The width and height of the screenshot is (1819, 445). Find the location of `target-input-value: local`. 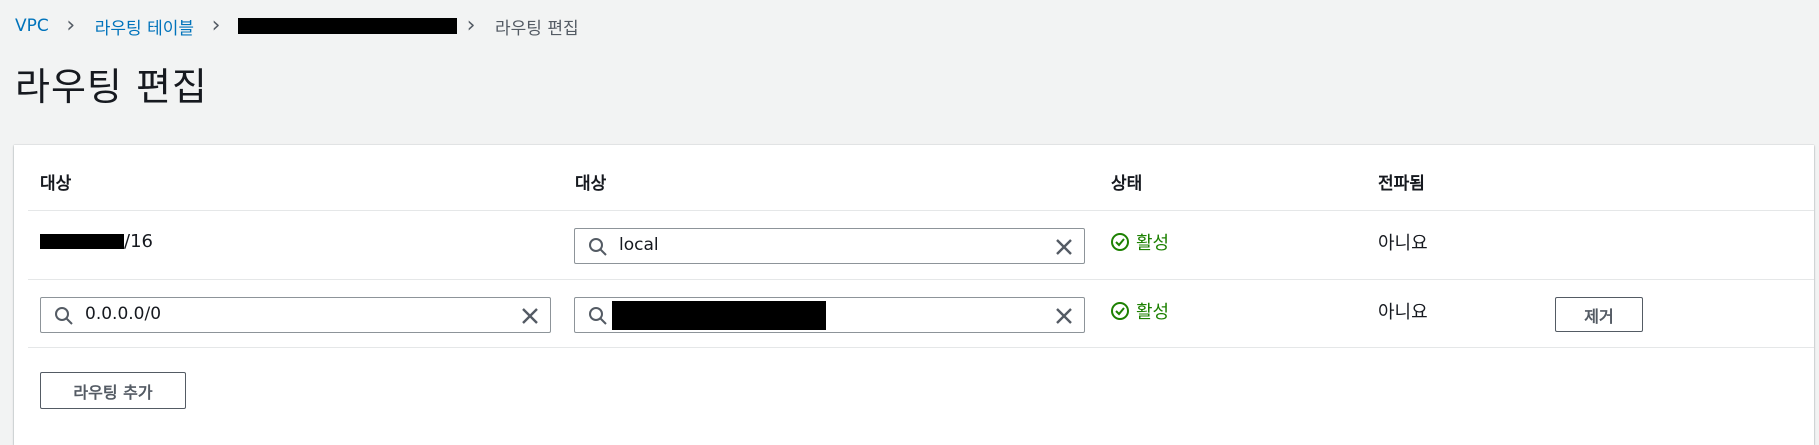

target-input-value: local is located at coordinates (639, 245).